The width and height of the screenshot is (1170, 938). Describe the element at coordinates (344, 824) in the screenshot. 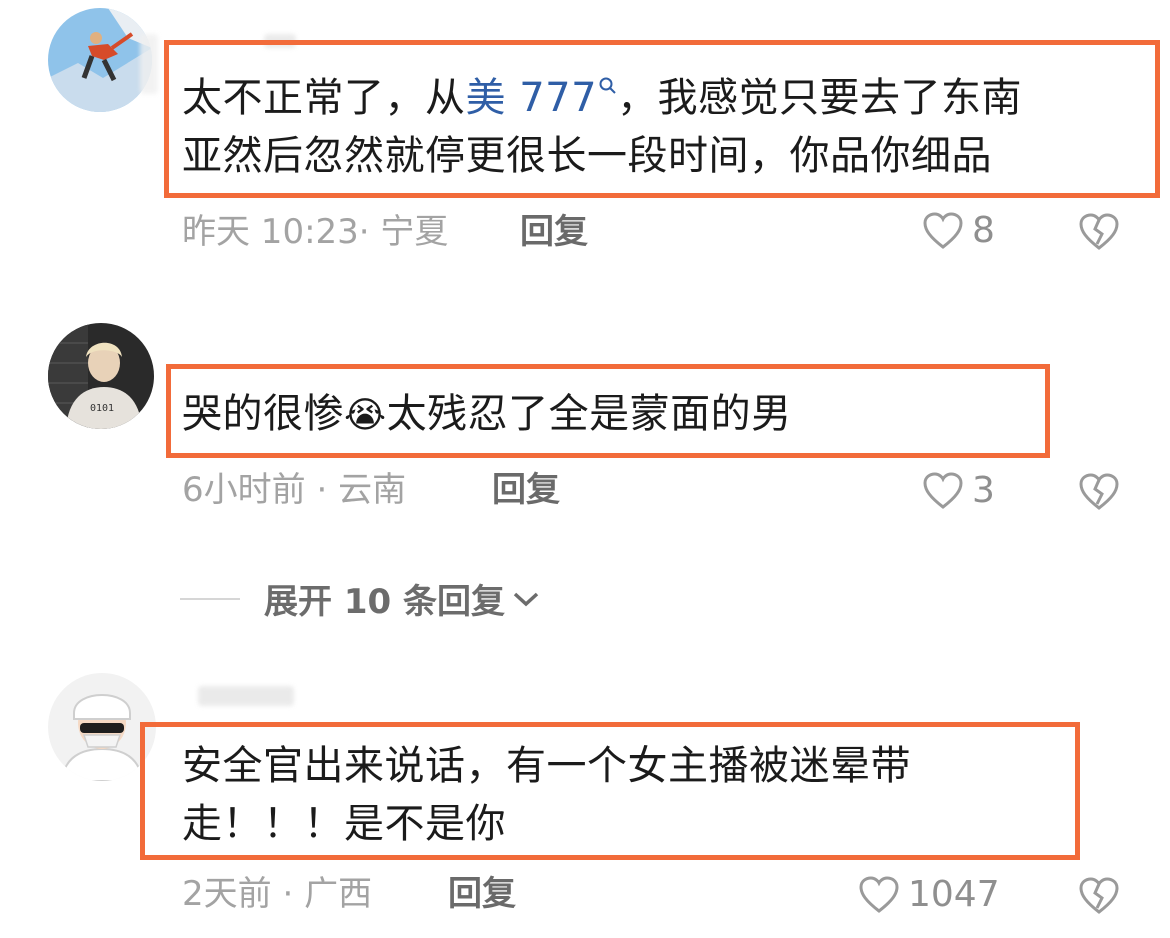

I see `comment-text: 走！！！是不是你` at that location.